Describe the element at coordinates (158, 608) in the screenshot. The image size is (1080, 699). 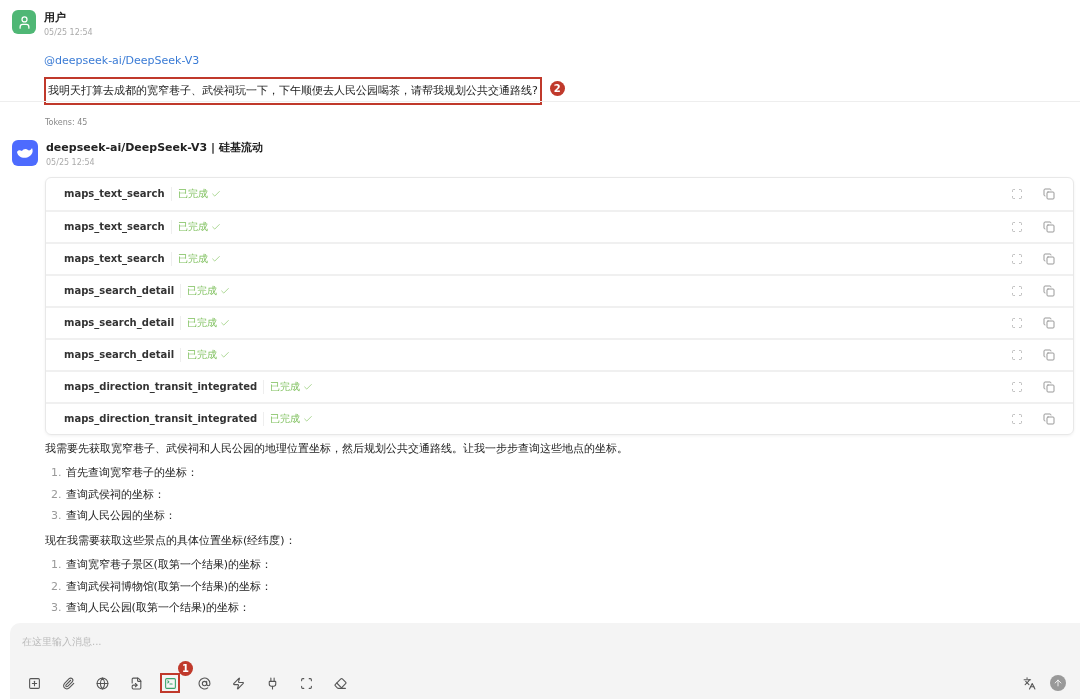
I see `list-item: 查询人民公园(取第一个结果)的坐标：` at that location.